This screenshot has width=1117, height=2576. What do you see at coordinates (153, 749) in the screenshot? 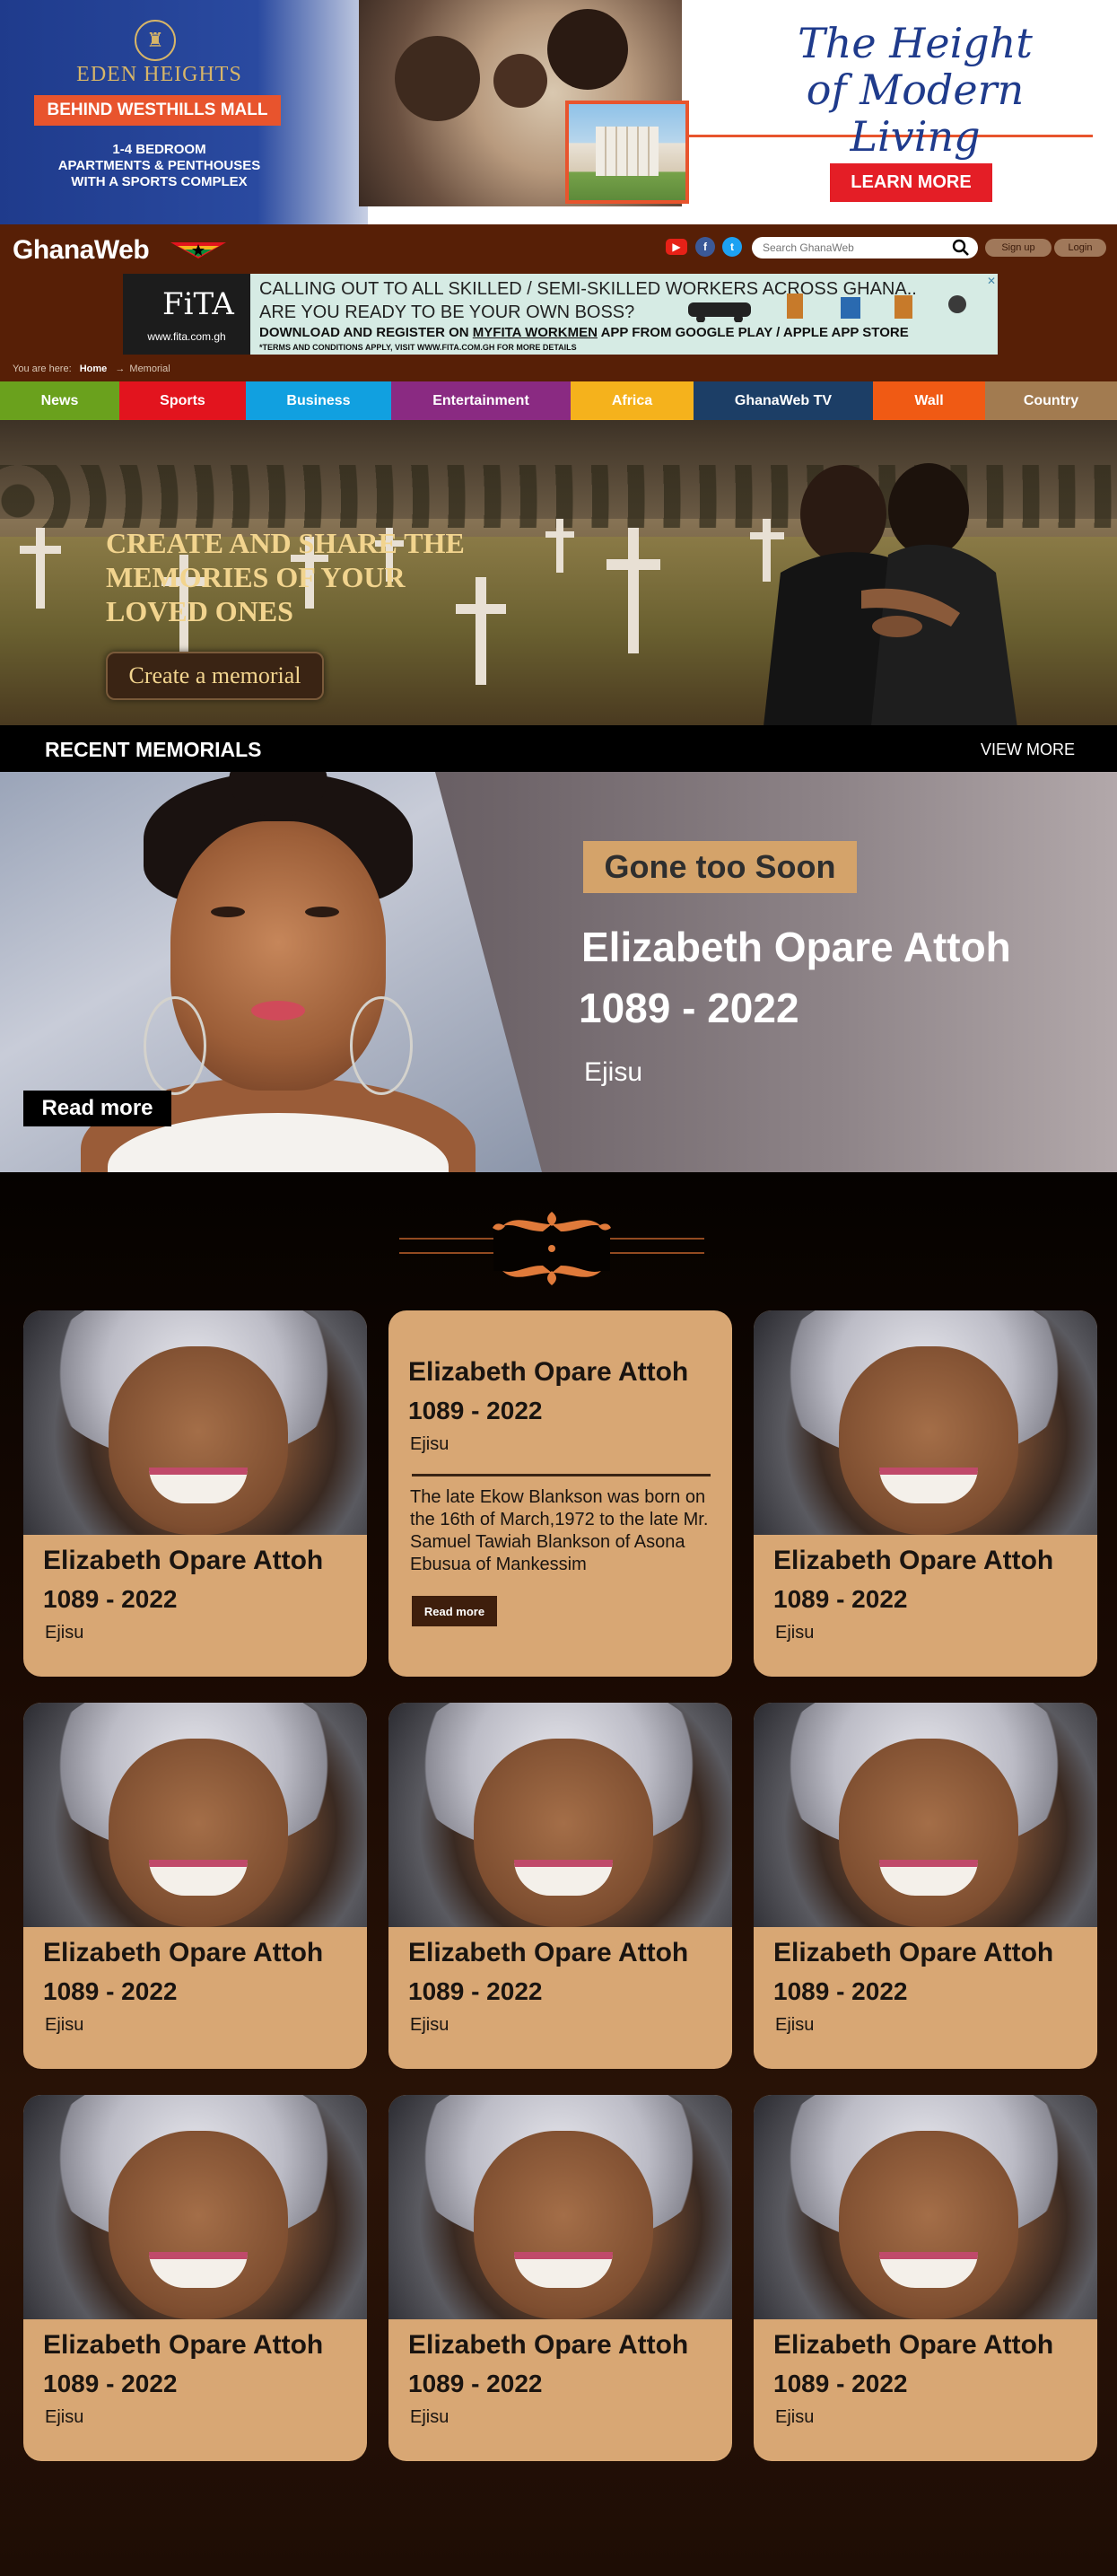
I see `recent-memorials-title: RECENT MEMORIALS` at bounding box center [153, 749].